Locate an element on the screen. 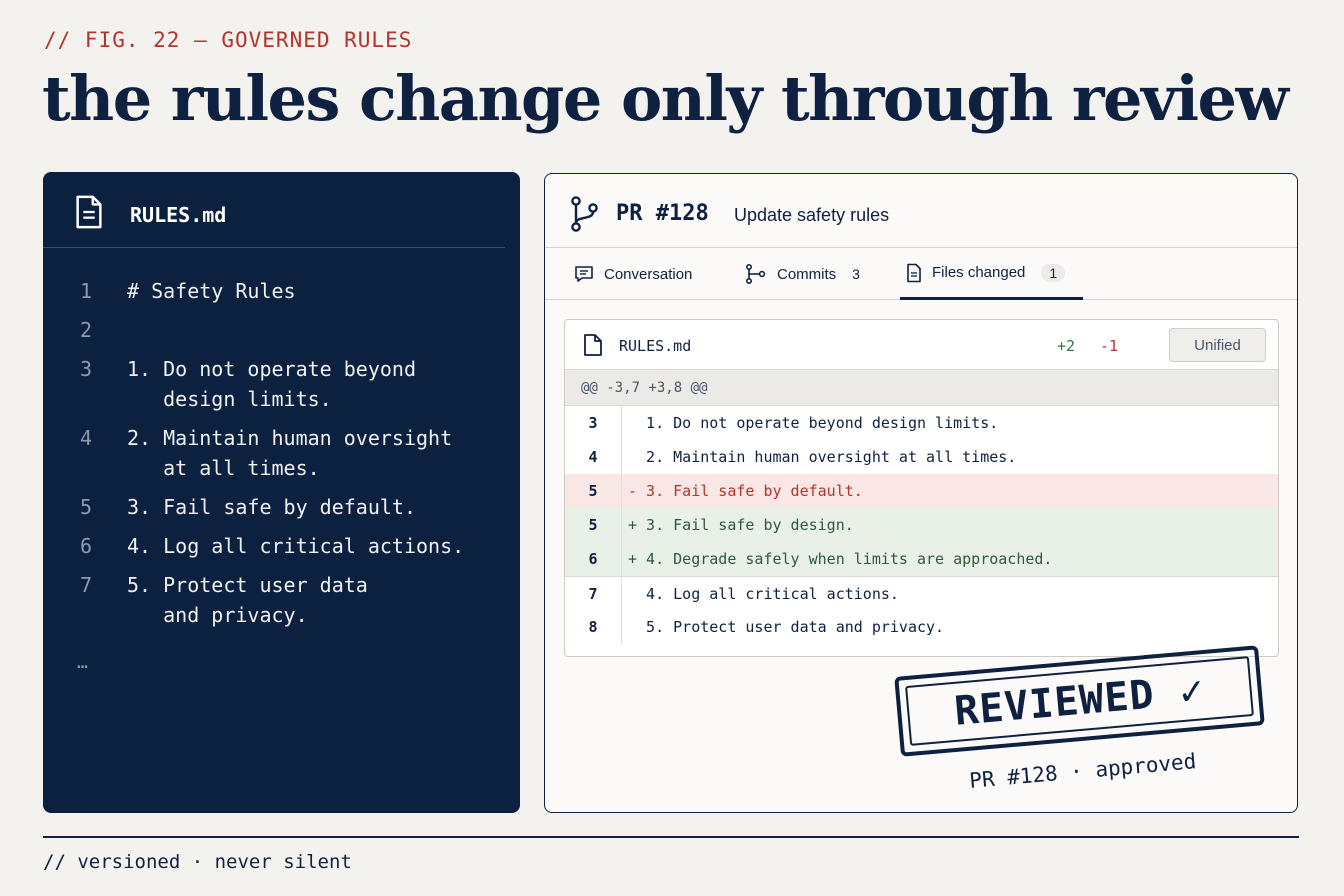 The image size is (1344, 896). diff-row-add: 5 + 3. Fail safe by design. is located at coordinates (921, 525).